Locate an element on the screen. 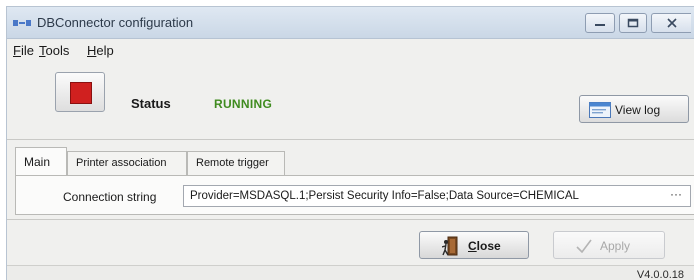  minimize-button is located at coordinates (600, 23).